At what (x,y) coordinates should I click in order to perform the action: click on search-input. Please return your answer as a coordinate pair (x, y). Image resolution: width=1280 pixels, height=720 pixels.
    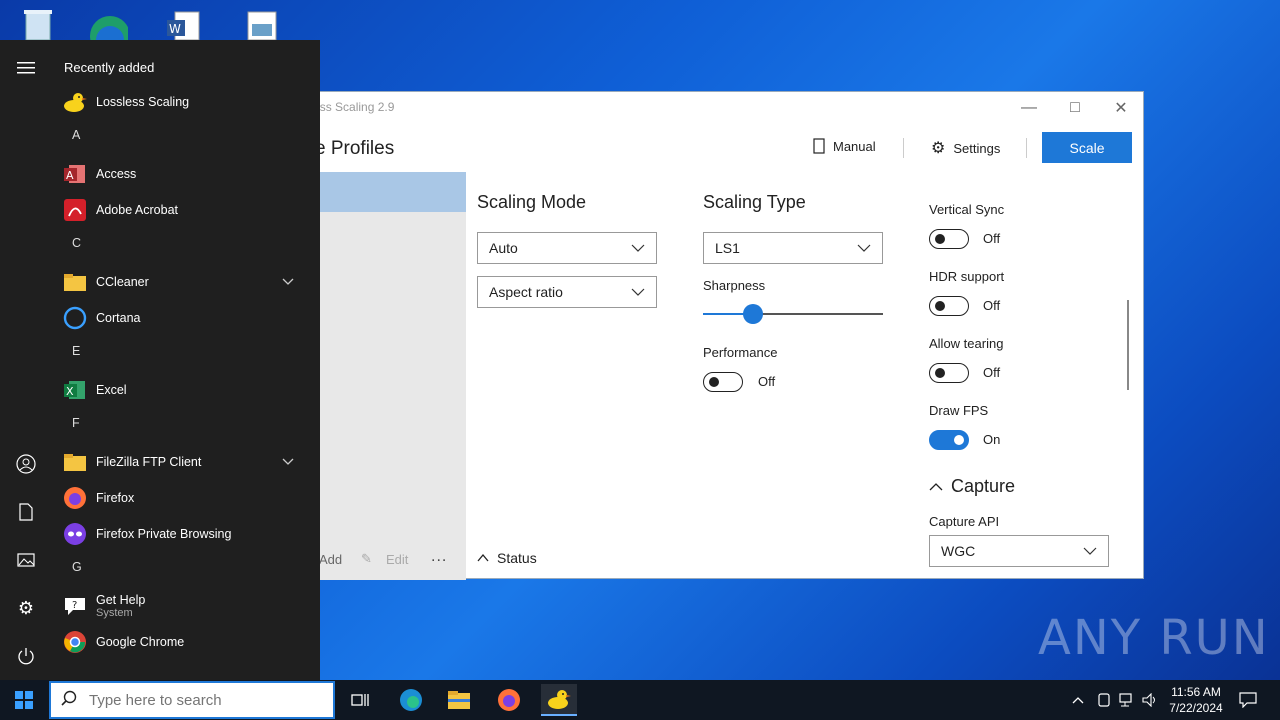
    Looking at the image, I should click on (199, 700).